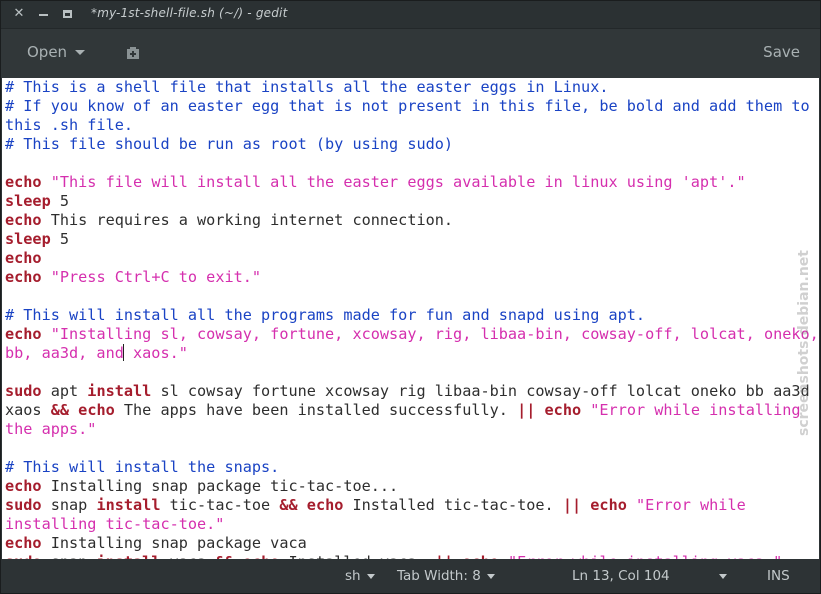 Image resolution: width=821 pixels, height=594 pixels. Describe the element at coordinates (410, 125) in the screenshot. I see `code-line: this .sh file.` at that location.